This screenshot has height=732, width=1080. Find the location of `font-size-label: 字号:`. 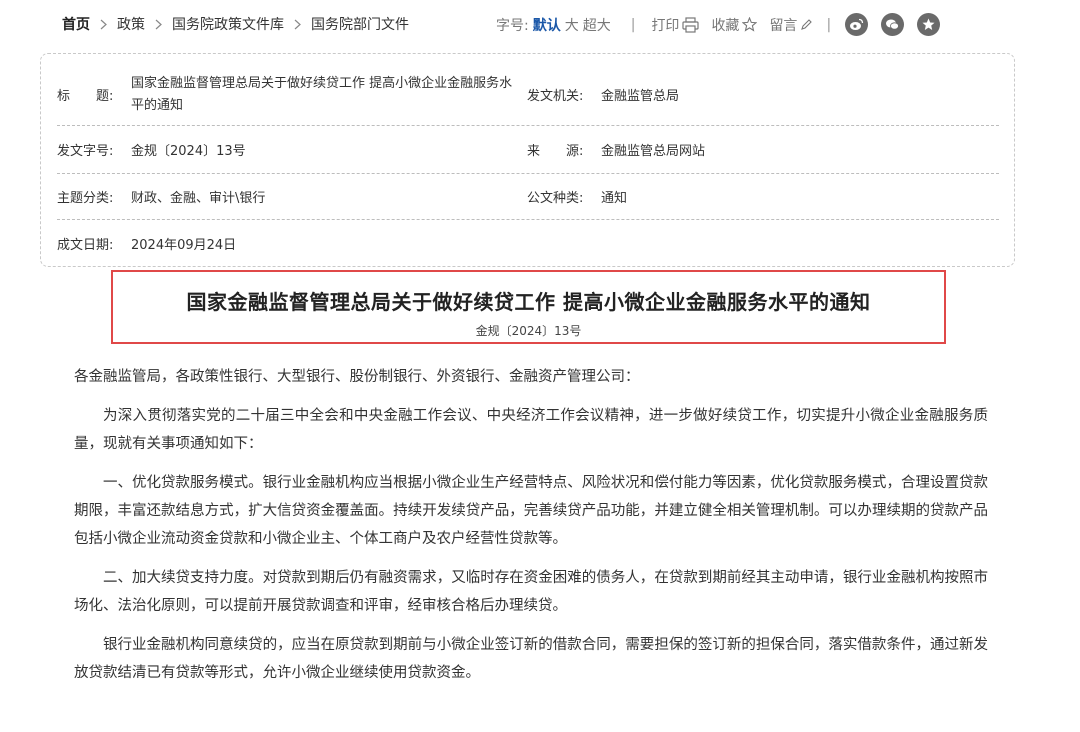

font-size-label: 字号: is located at coordinates (512, 25).